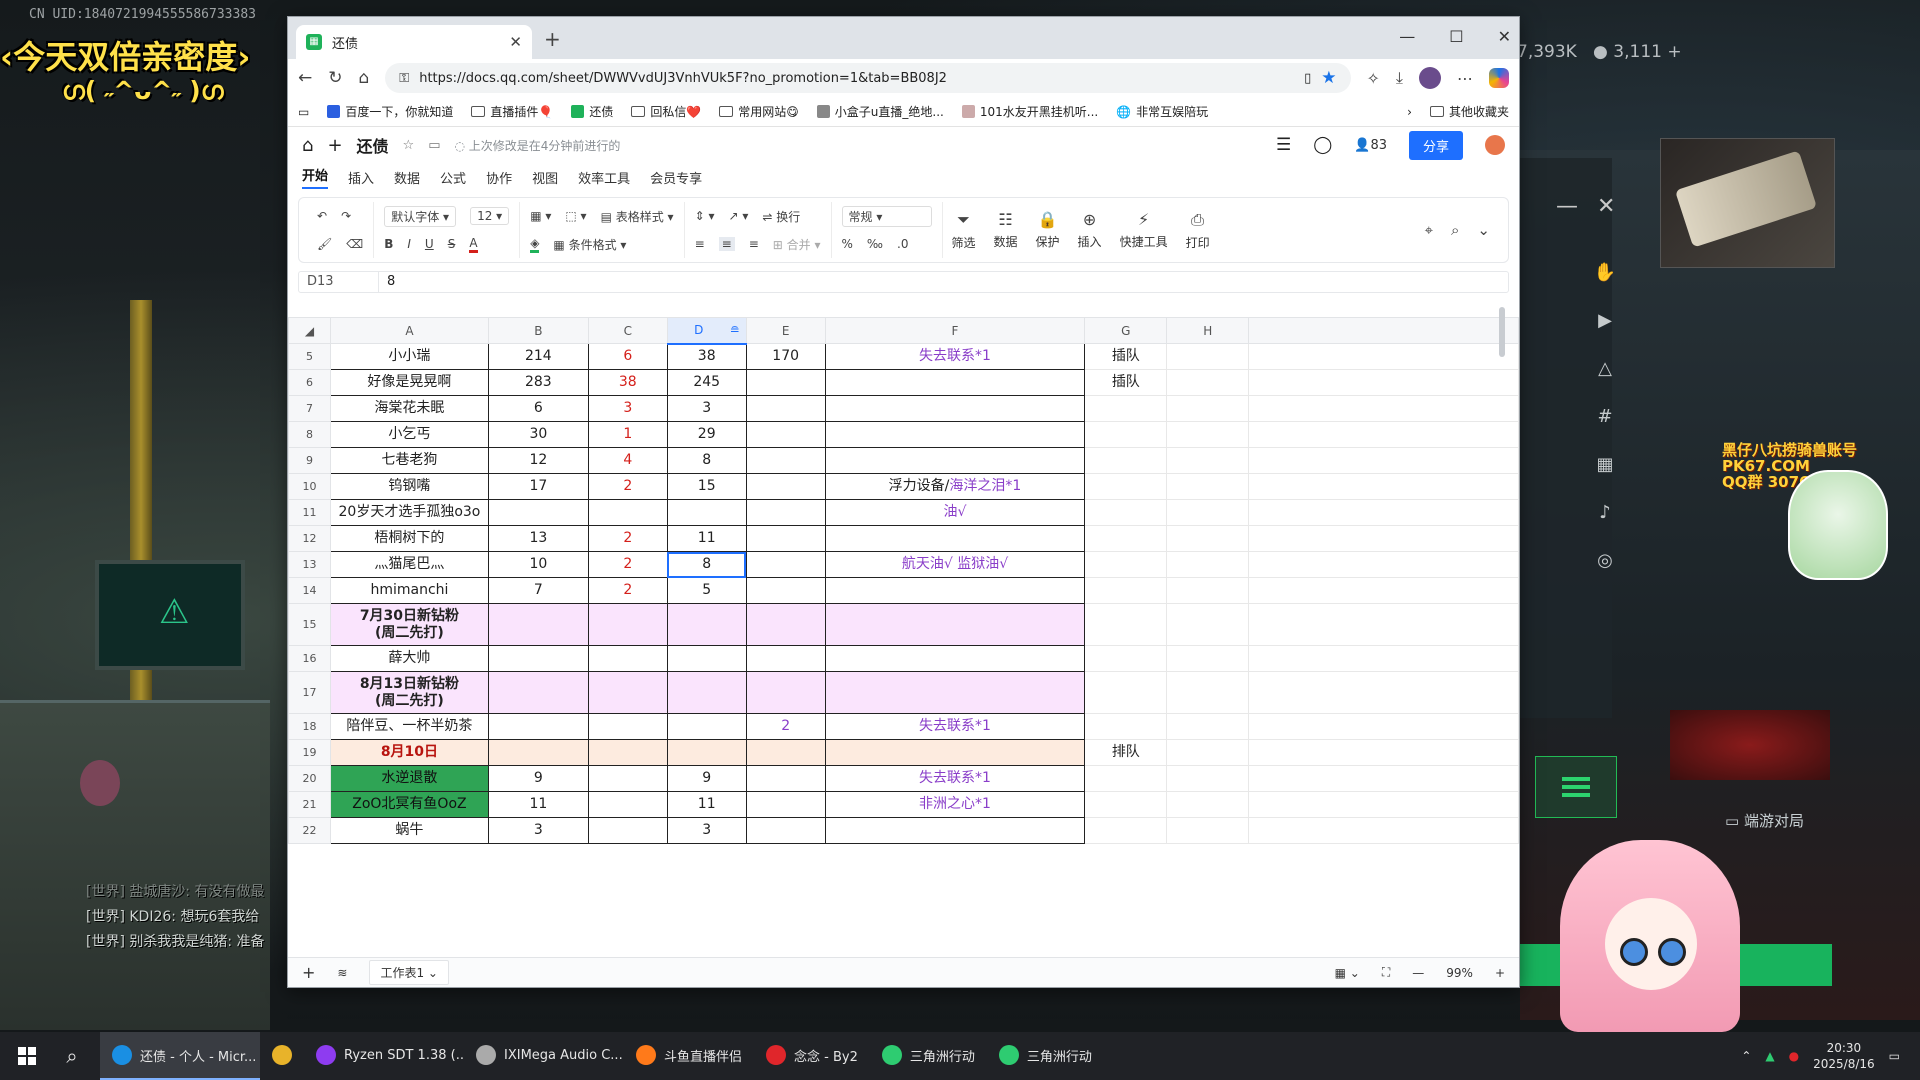  I want to click on bookmark-item: 回私信❤️, so click(666, 111).